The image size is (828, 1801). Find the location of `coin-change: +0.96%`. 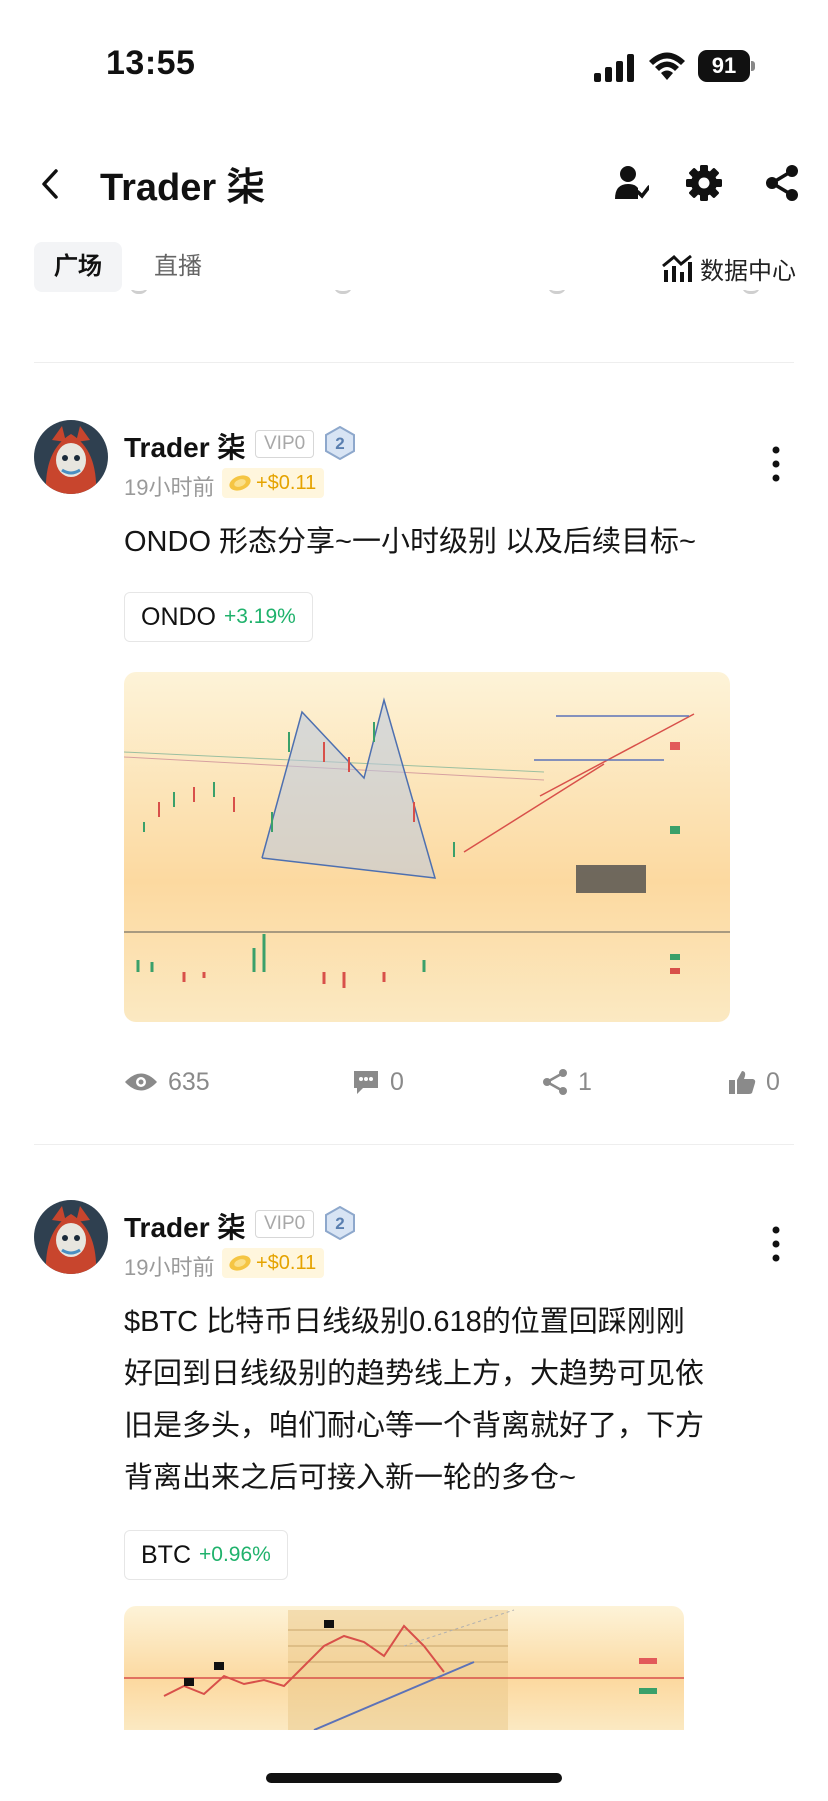

coin-change: +0.96% is located at coordinates (235, 1554).